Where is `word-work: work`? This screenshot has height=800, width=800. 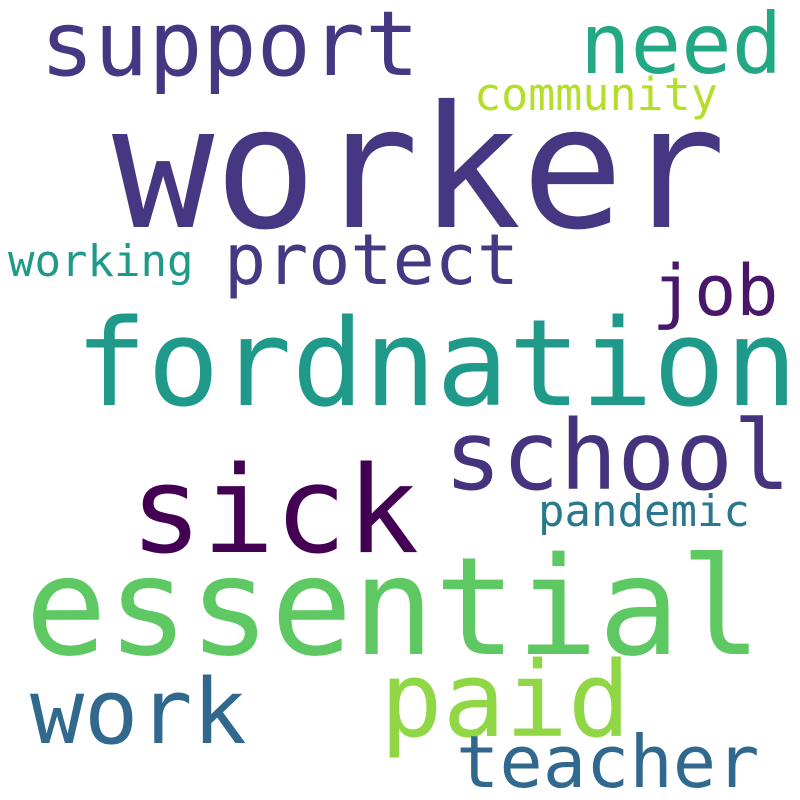
word-work: work is located at coordinates (138, 712).